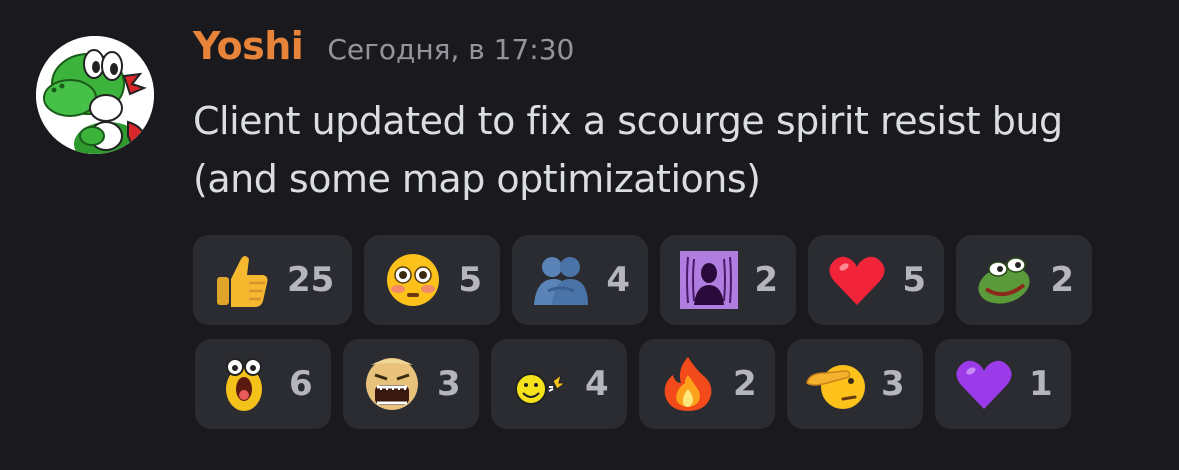 The height and width of the screenshot is (470, 1179). I want to click on reaction-hugging-people: 4, so click(580, 280).